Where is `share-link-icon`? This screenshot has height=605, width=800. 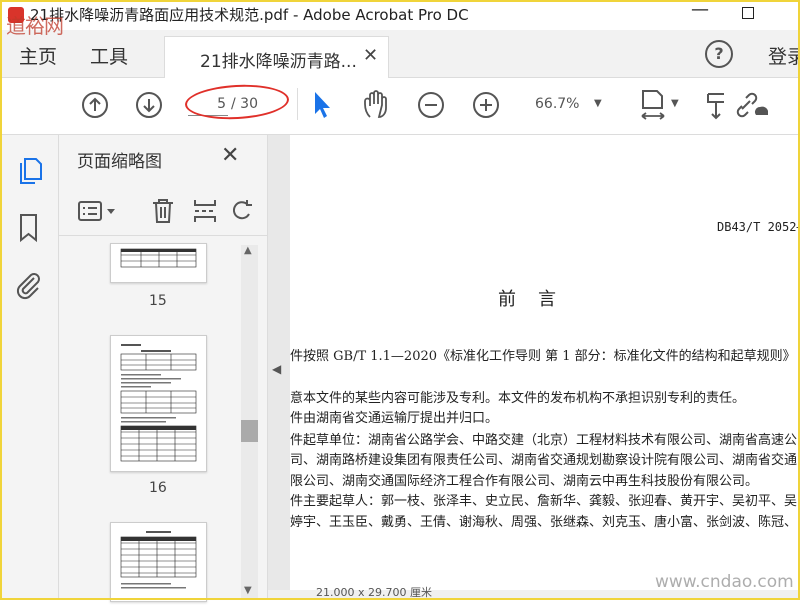
share-link-icon is located at coordinates (752, 105).